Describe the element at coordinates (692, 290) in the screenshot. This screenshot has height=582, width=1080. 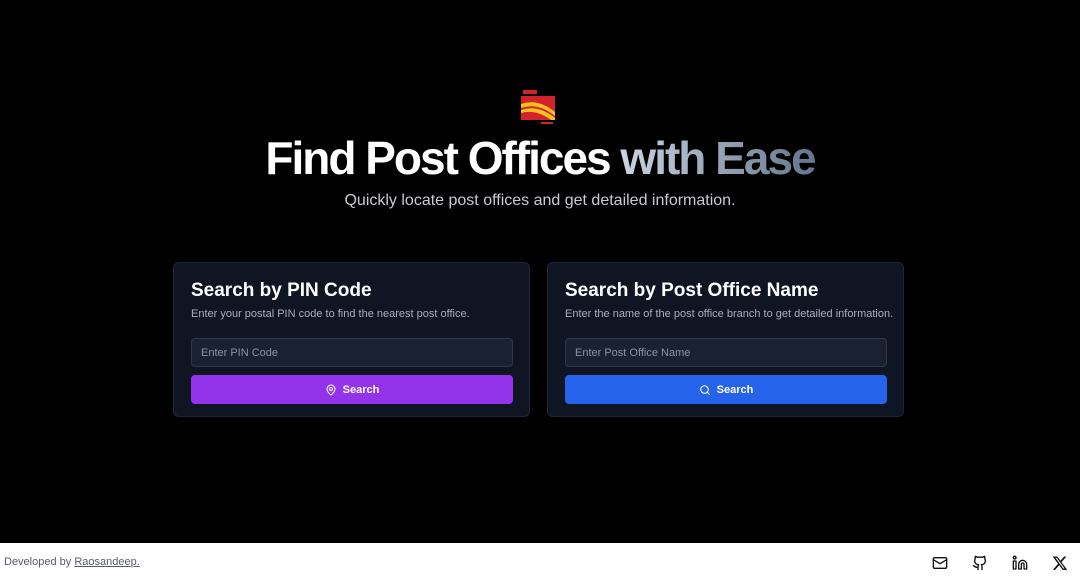
I see `name-card-title: Search by Post Office Name` at that location.